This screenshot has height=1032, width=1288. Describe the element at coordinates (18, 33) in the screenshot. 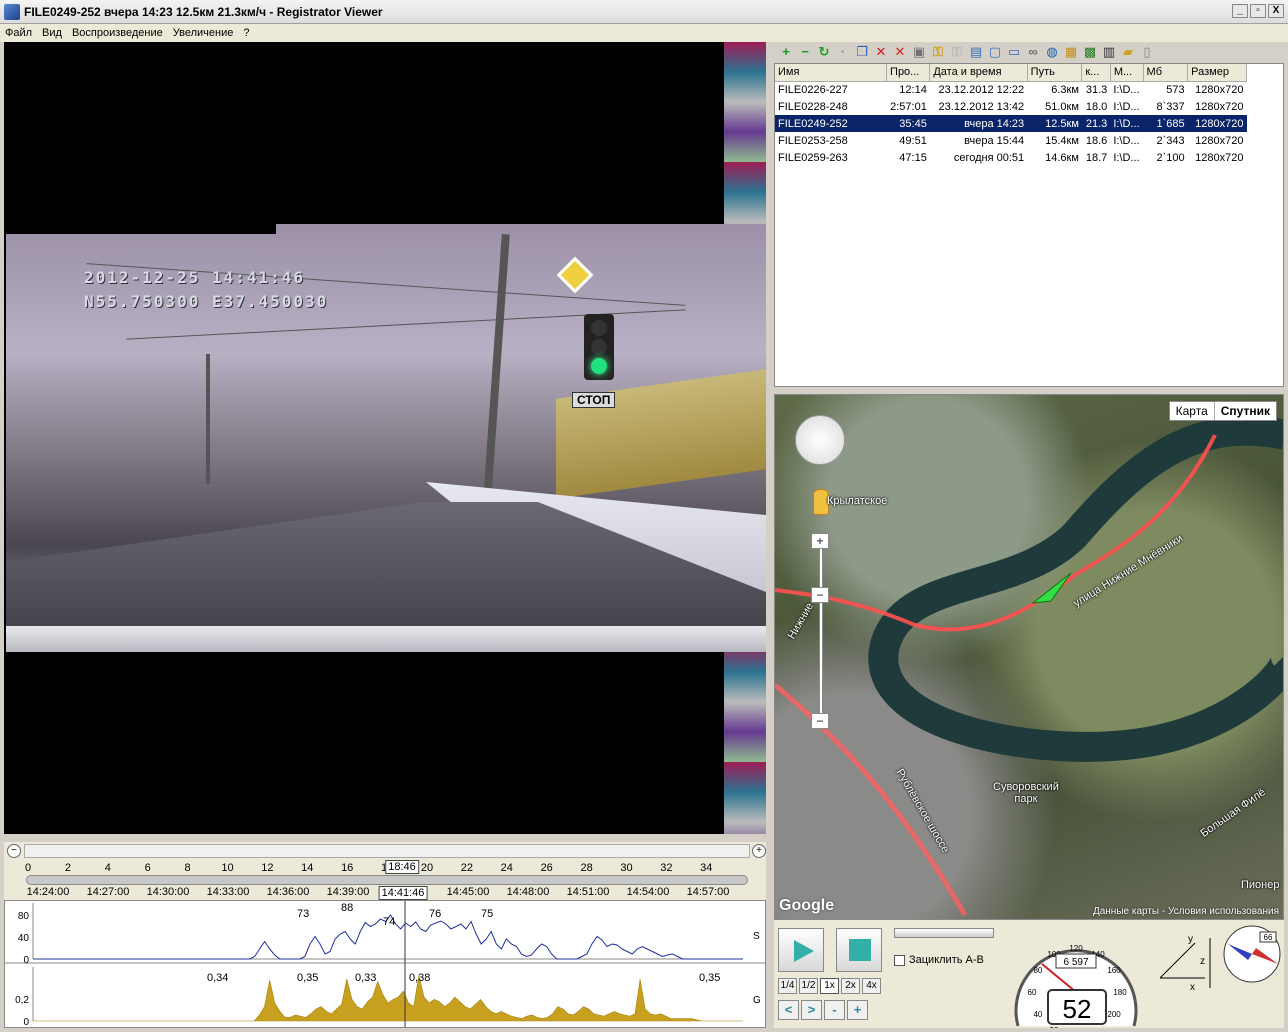

I see `menu-file: Файл` at that location.